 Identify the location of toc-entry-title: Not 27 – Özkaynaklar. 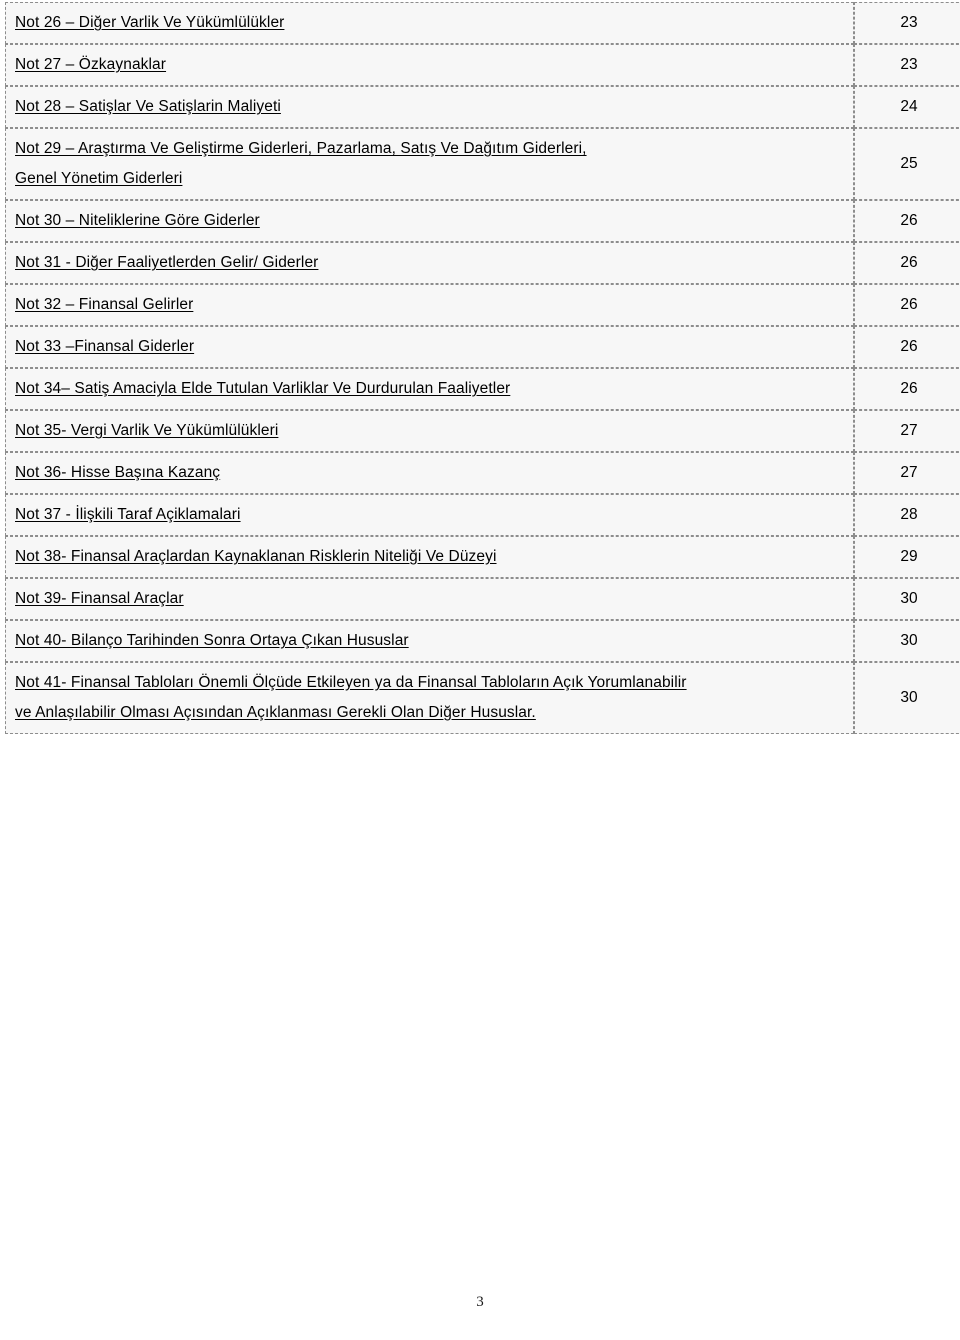
(429, 65).